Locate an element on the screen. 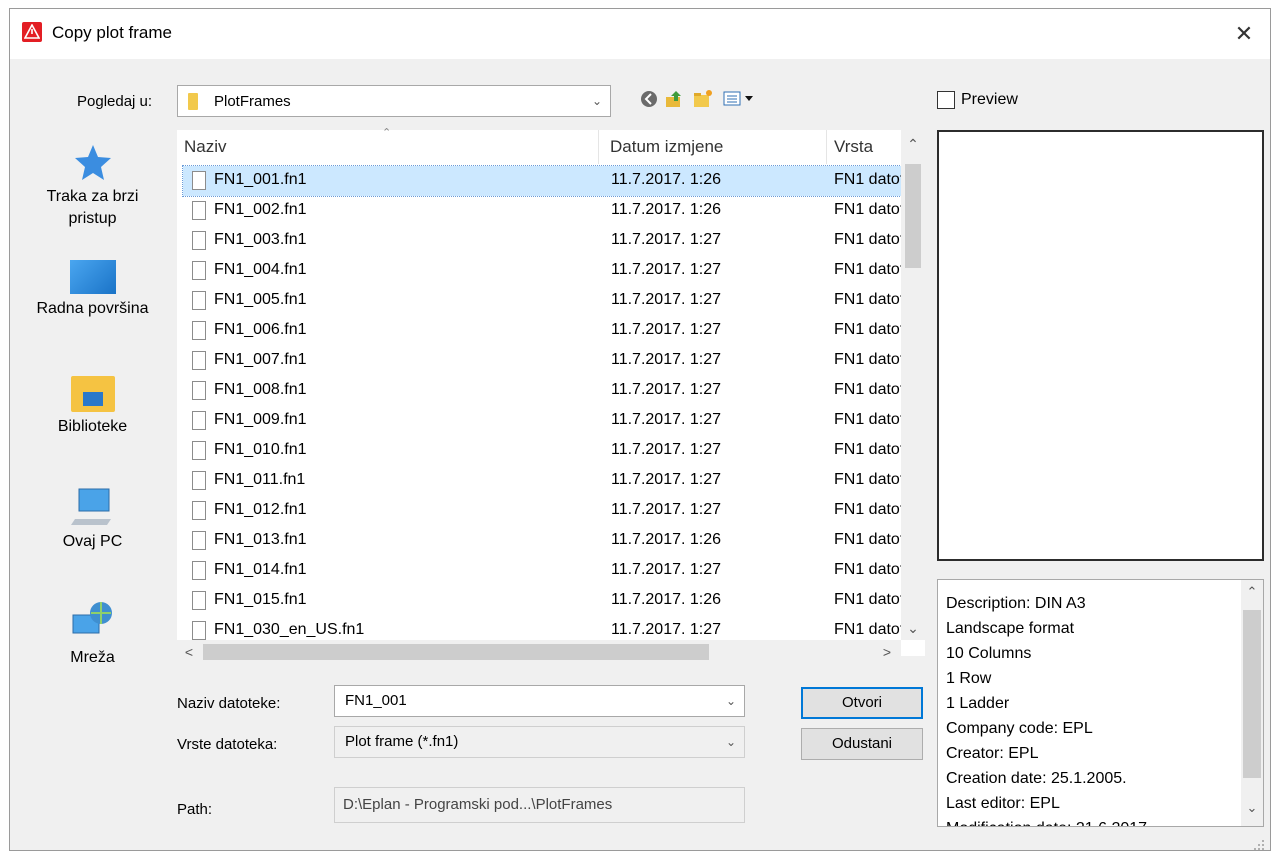  description-line: Landscape format is located at coordinates (1010, 628).